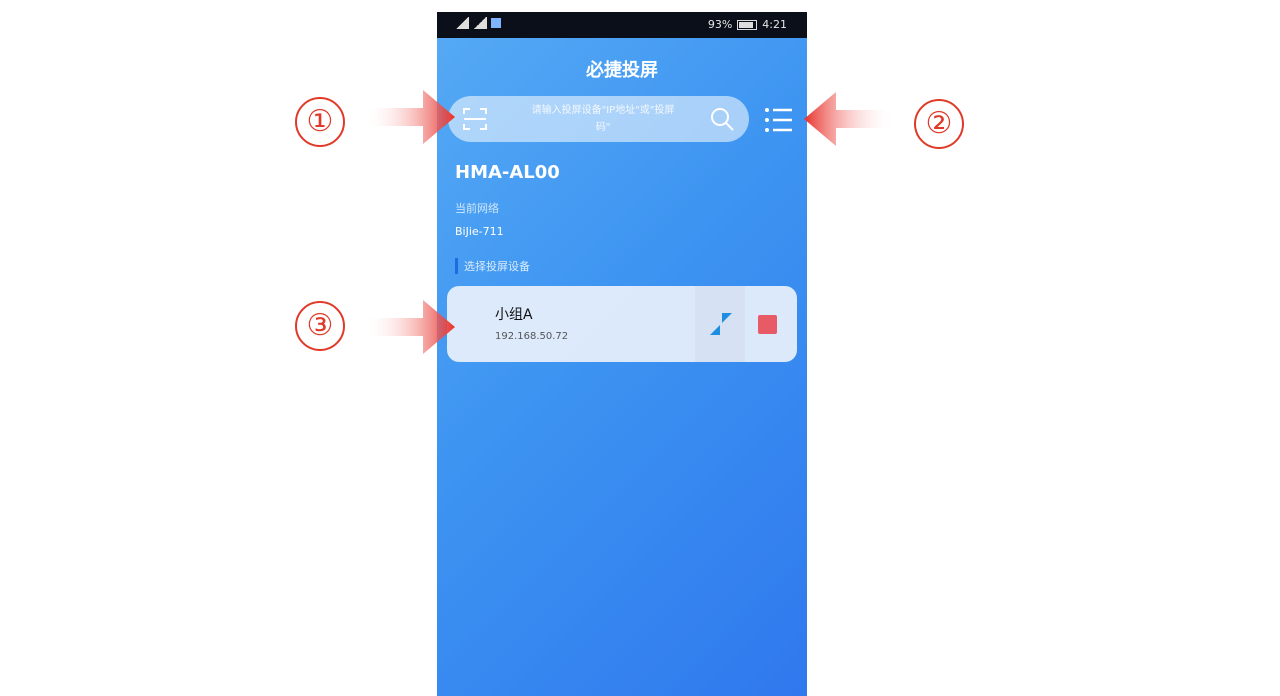  Describe the element at coordinates (320, 326) in the screenshot. I see `annotation-3: ③` at that location.